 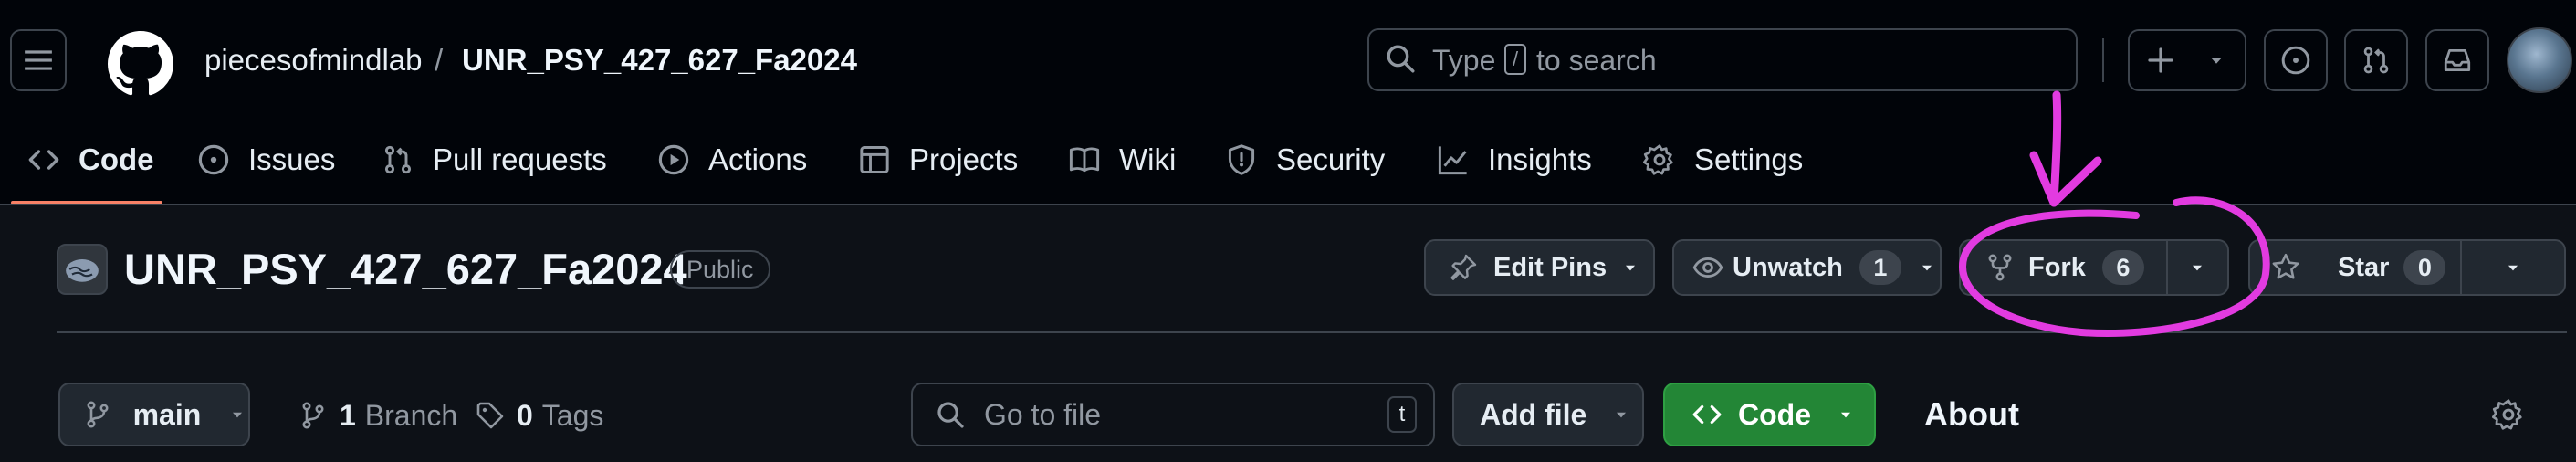 What do you see at coordinates (1539, 267) in the screenshot?
I see `edit-pins-button: Edit Pins` at bounding box center [1539, 267].